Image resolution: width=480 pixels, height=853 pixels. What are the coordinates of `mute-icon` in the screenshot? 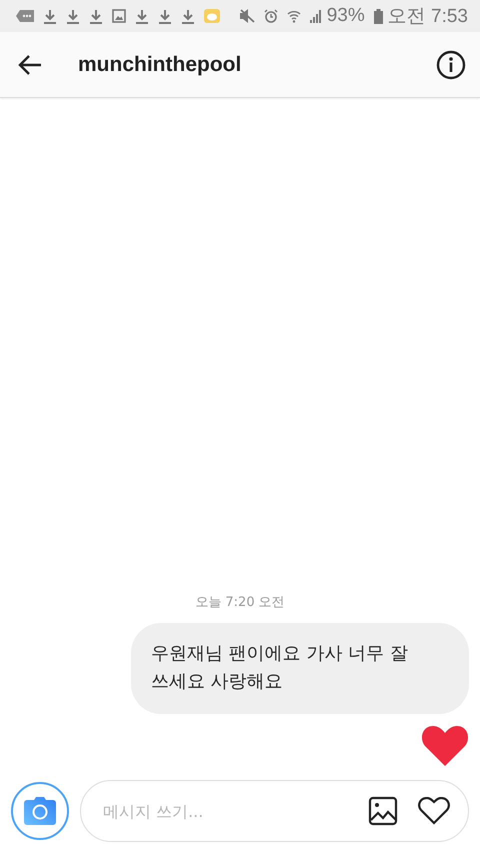 It's located at (246, 16).